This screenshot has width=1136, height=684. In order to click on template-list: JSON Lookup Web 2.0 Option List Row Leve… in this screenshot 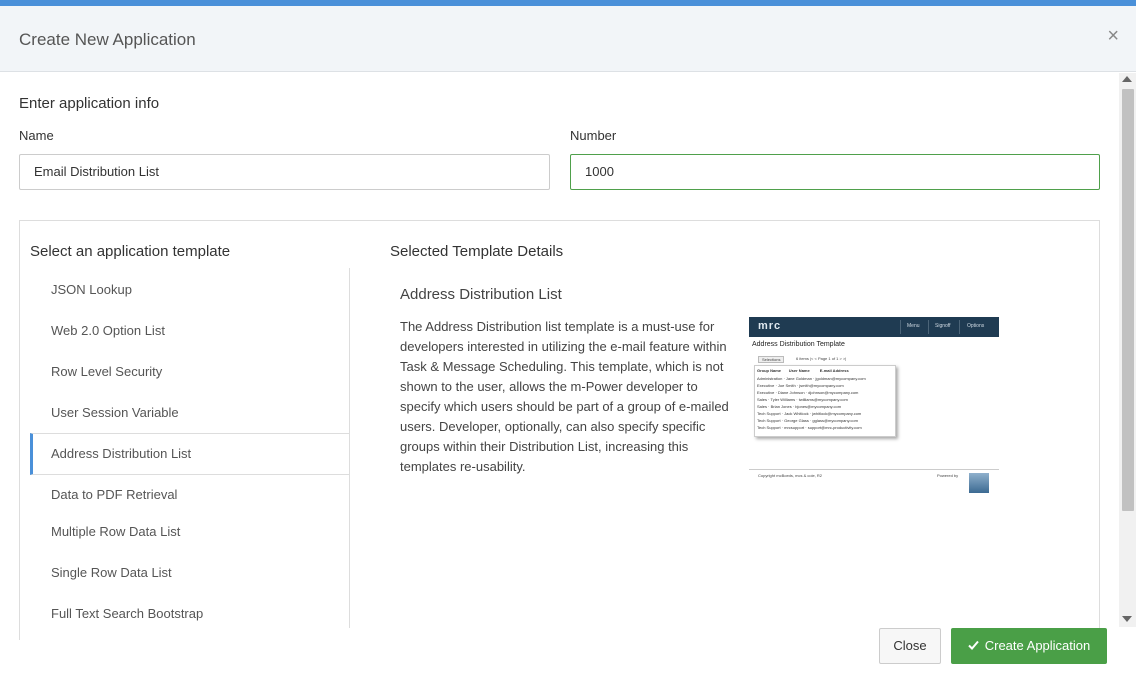, I will do `click(190, 448)`.